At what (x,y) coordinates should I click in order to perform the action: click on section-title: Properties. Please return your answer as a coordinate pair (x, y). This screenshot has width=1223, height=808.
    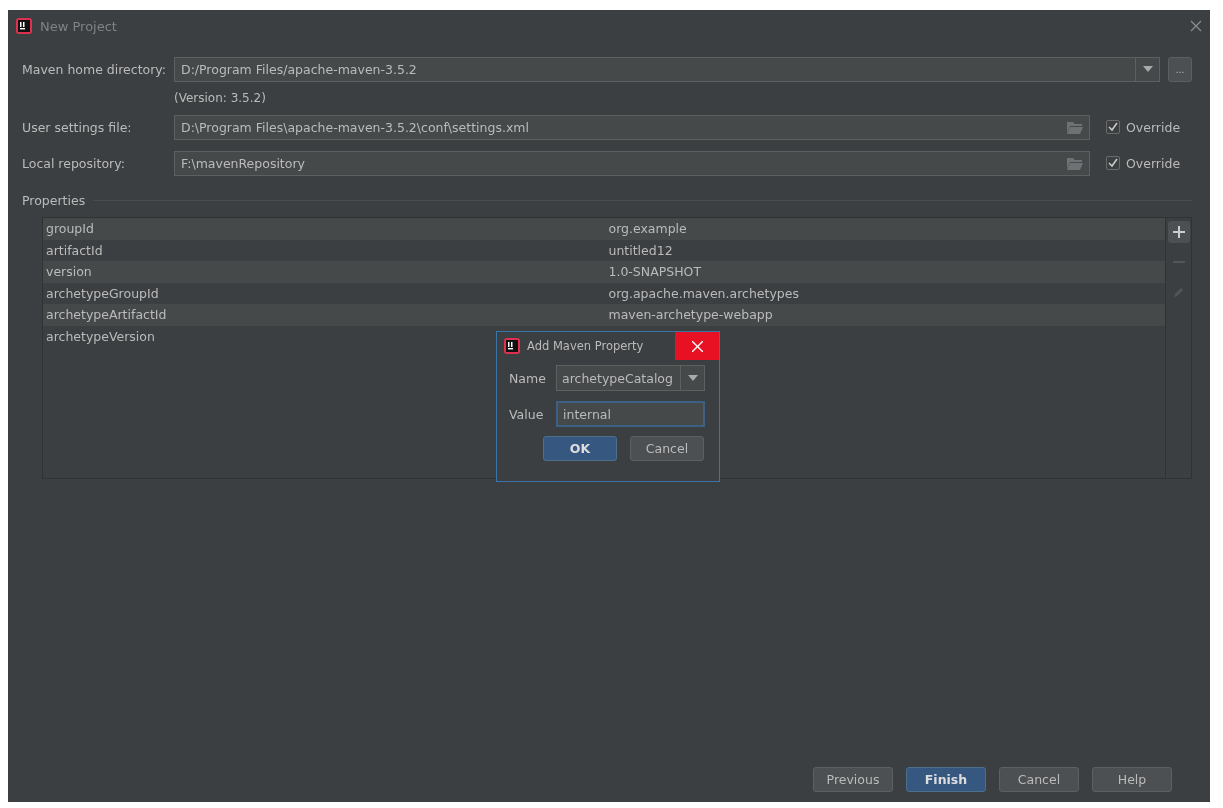
    Looking at the image, I should click on (54, 200).